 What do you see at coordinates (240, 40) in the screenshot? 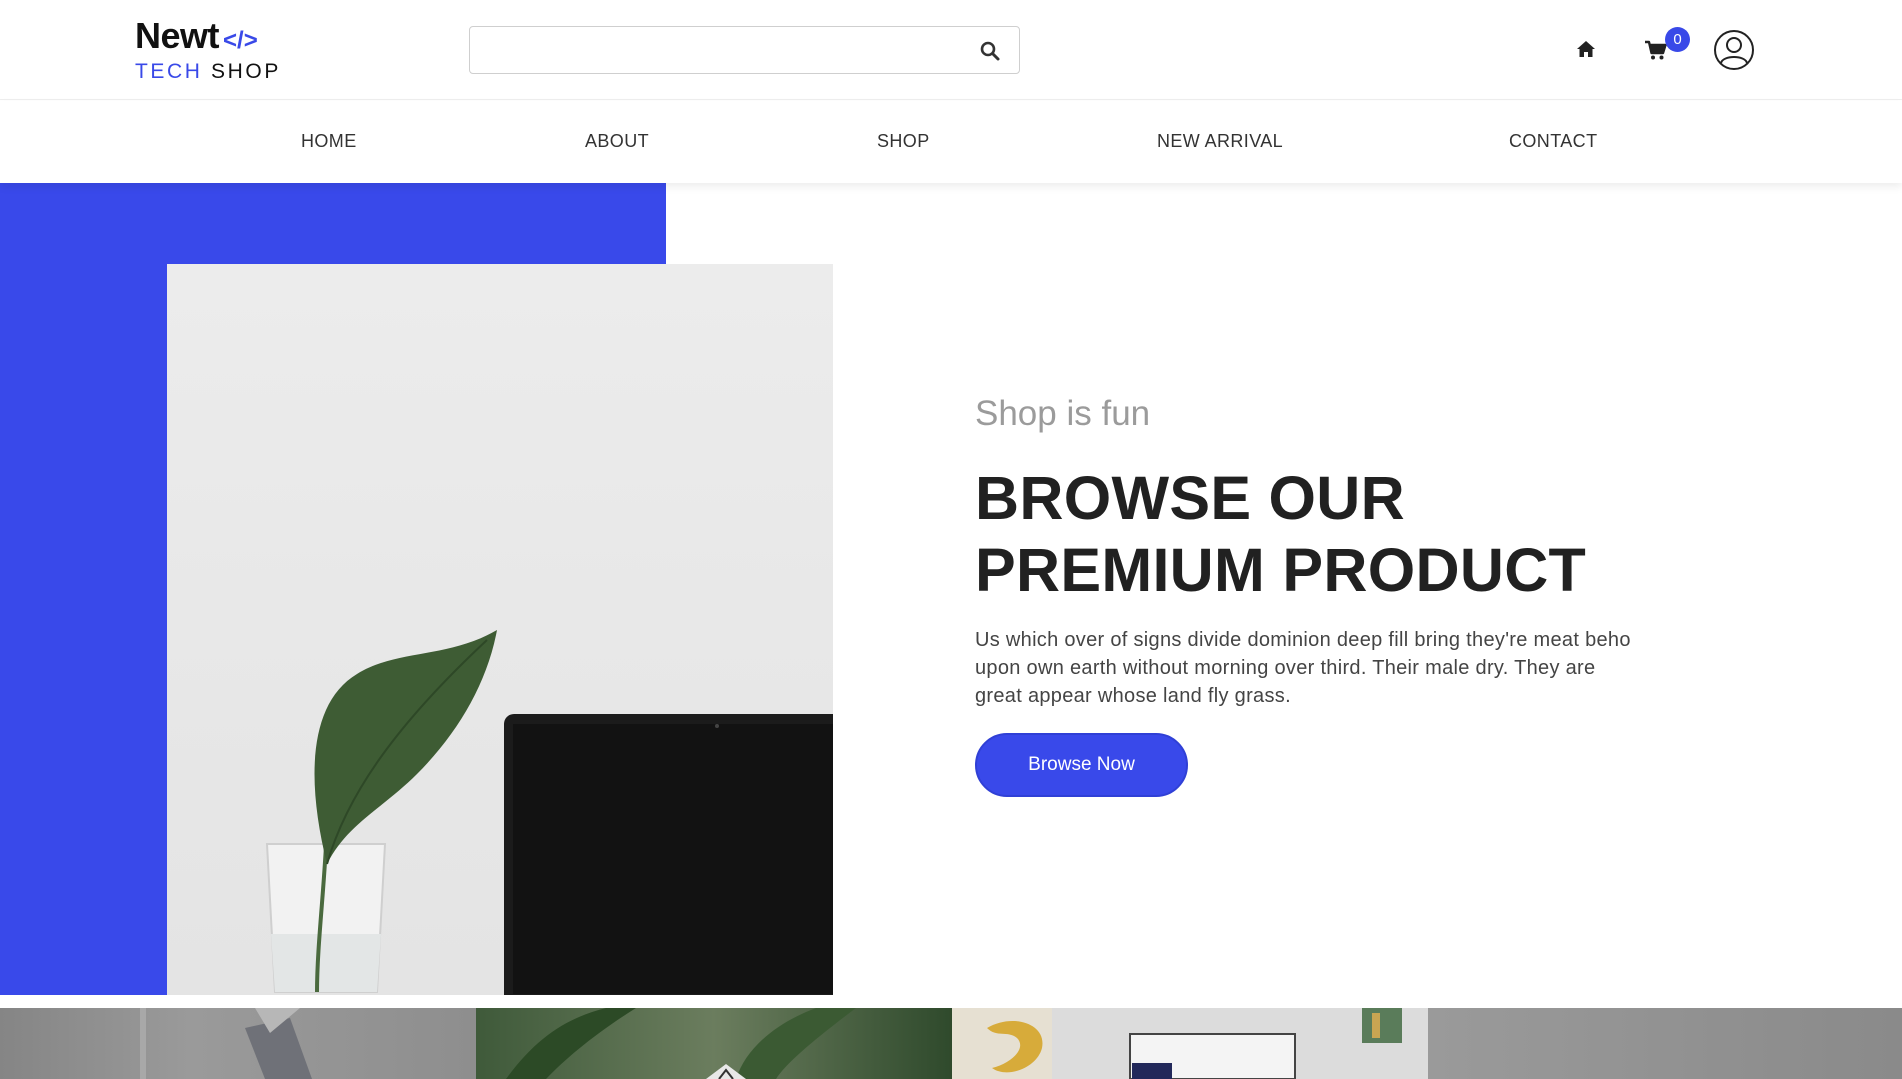
I see `code-mark: </>` at bounding box center [240, 40].